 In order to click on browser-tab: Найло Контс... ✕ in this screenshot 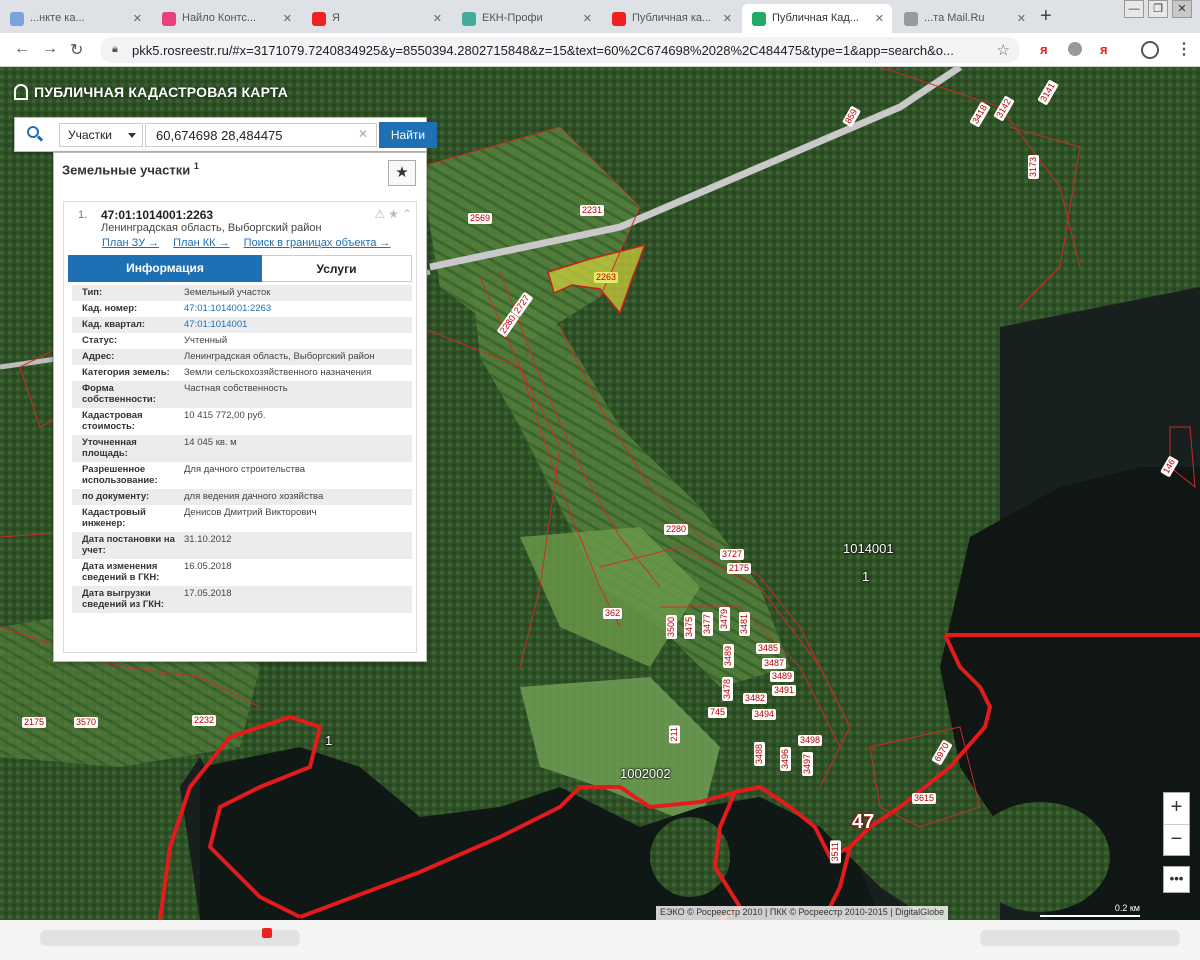, I will do `click(226, 18)`.